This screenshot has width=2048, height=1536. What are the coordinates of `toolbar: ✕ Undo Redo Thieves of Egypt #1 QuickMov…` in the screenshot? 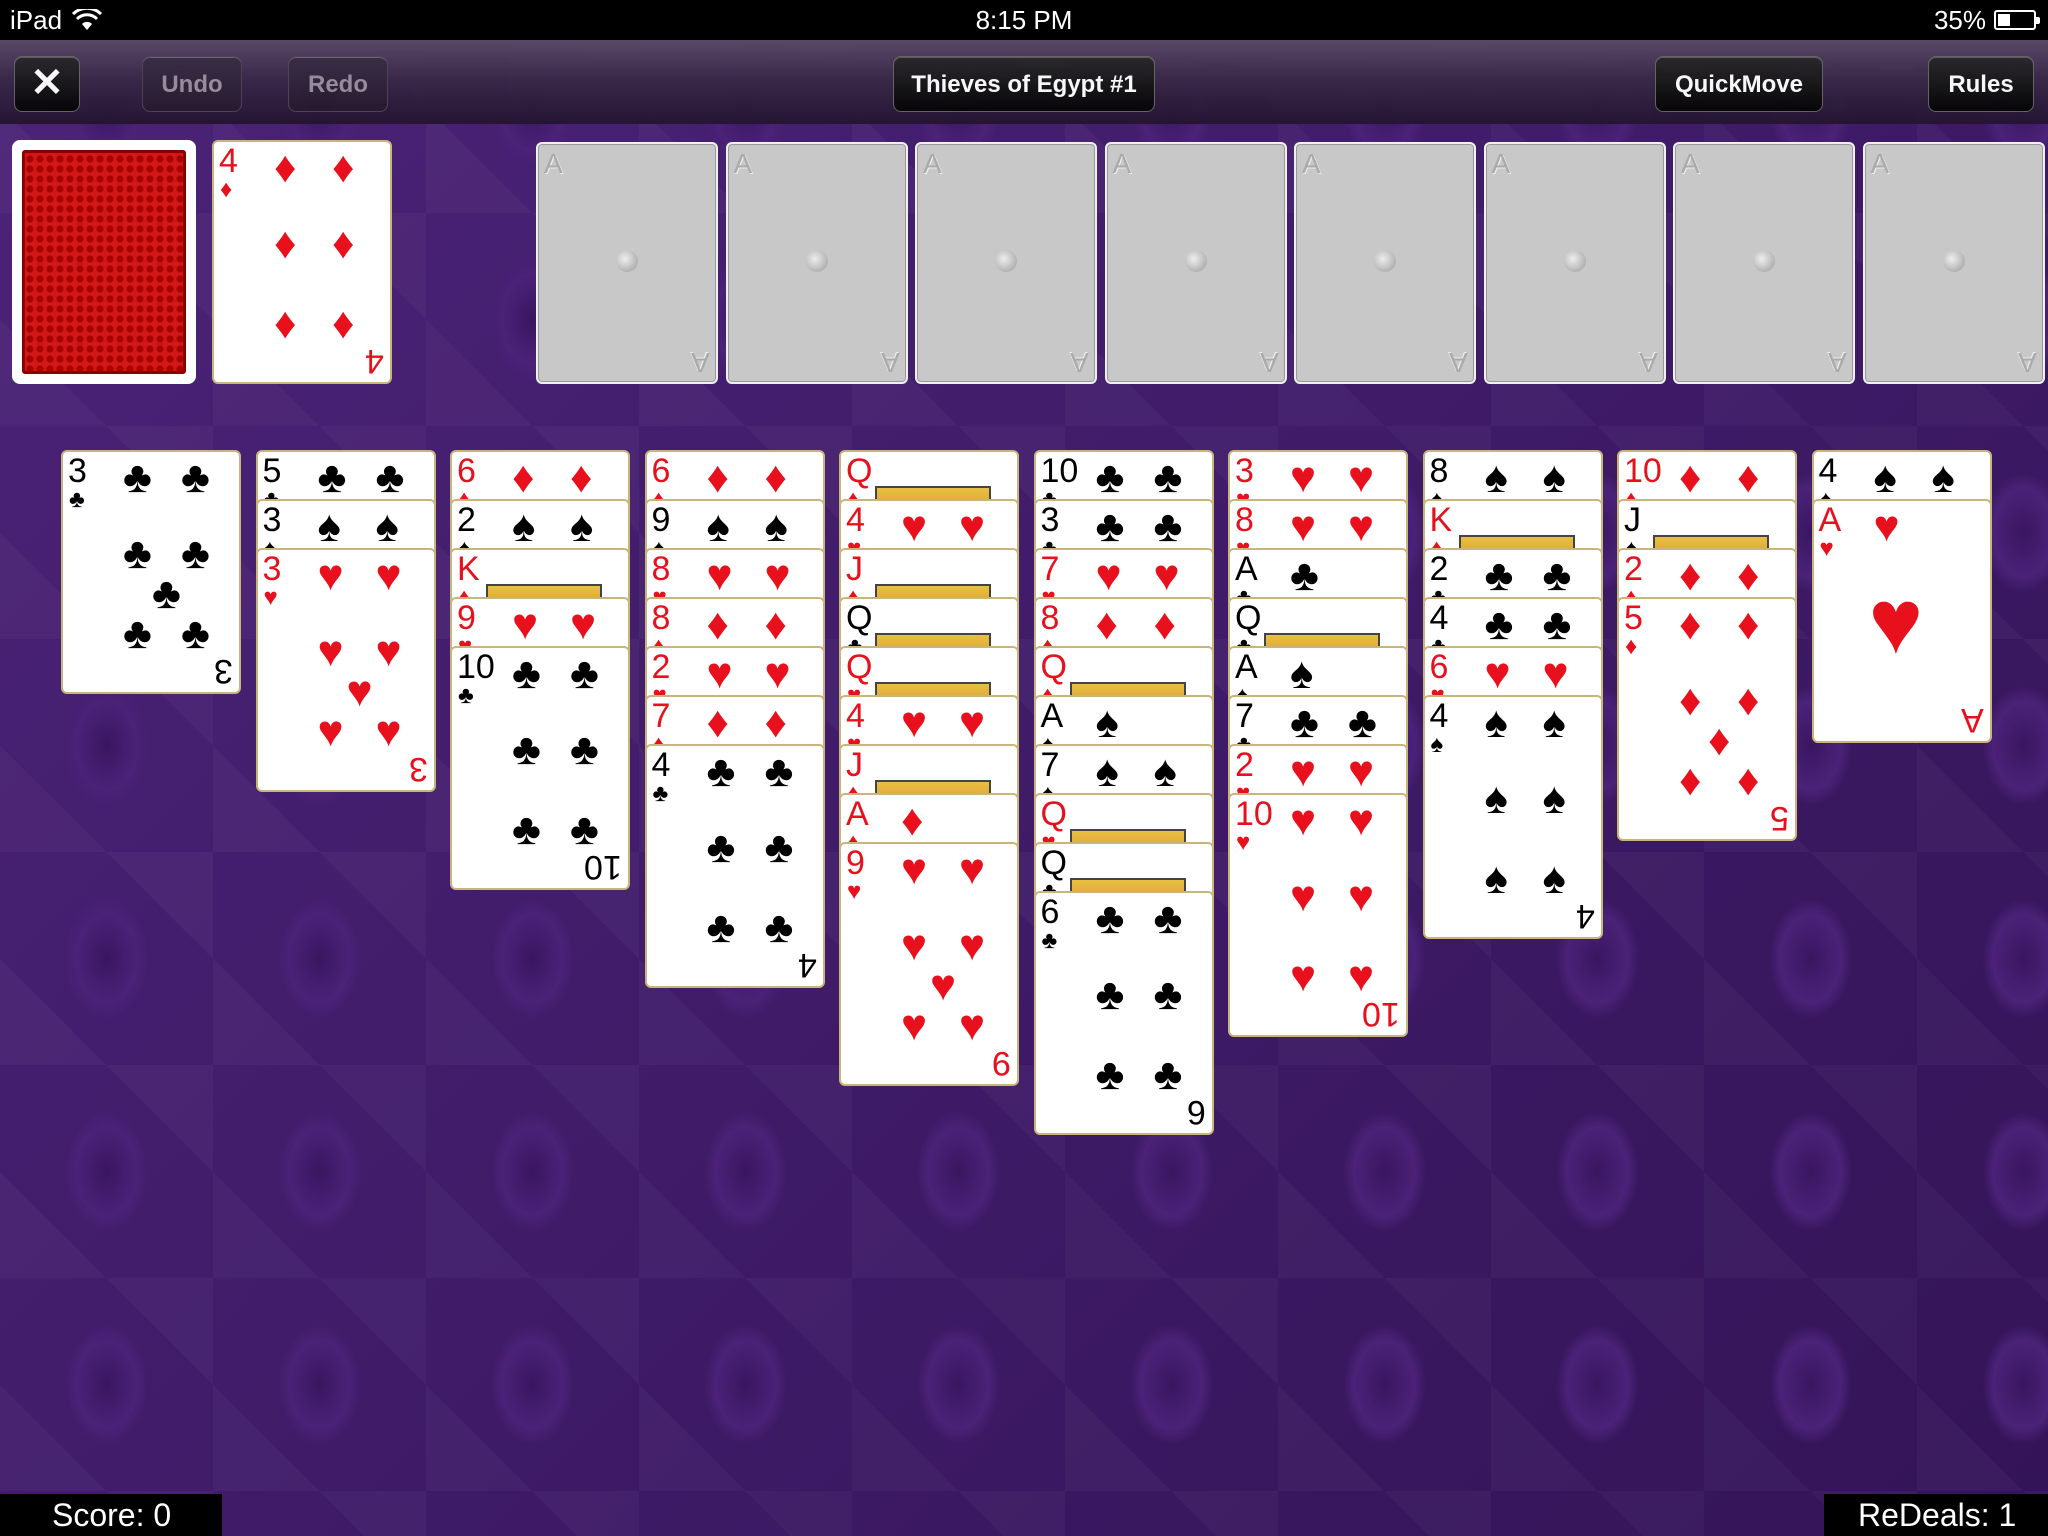 It's located at (1024, 82).